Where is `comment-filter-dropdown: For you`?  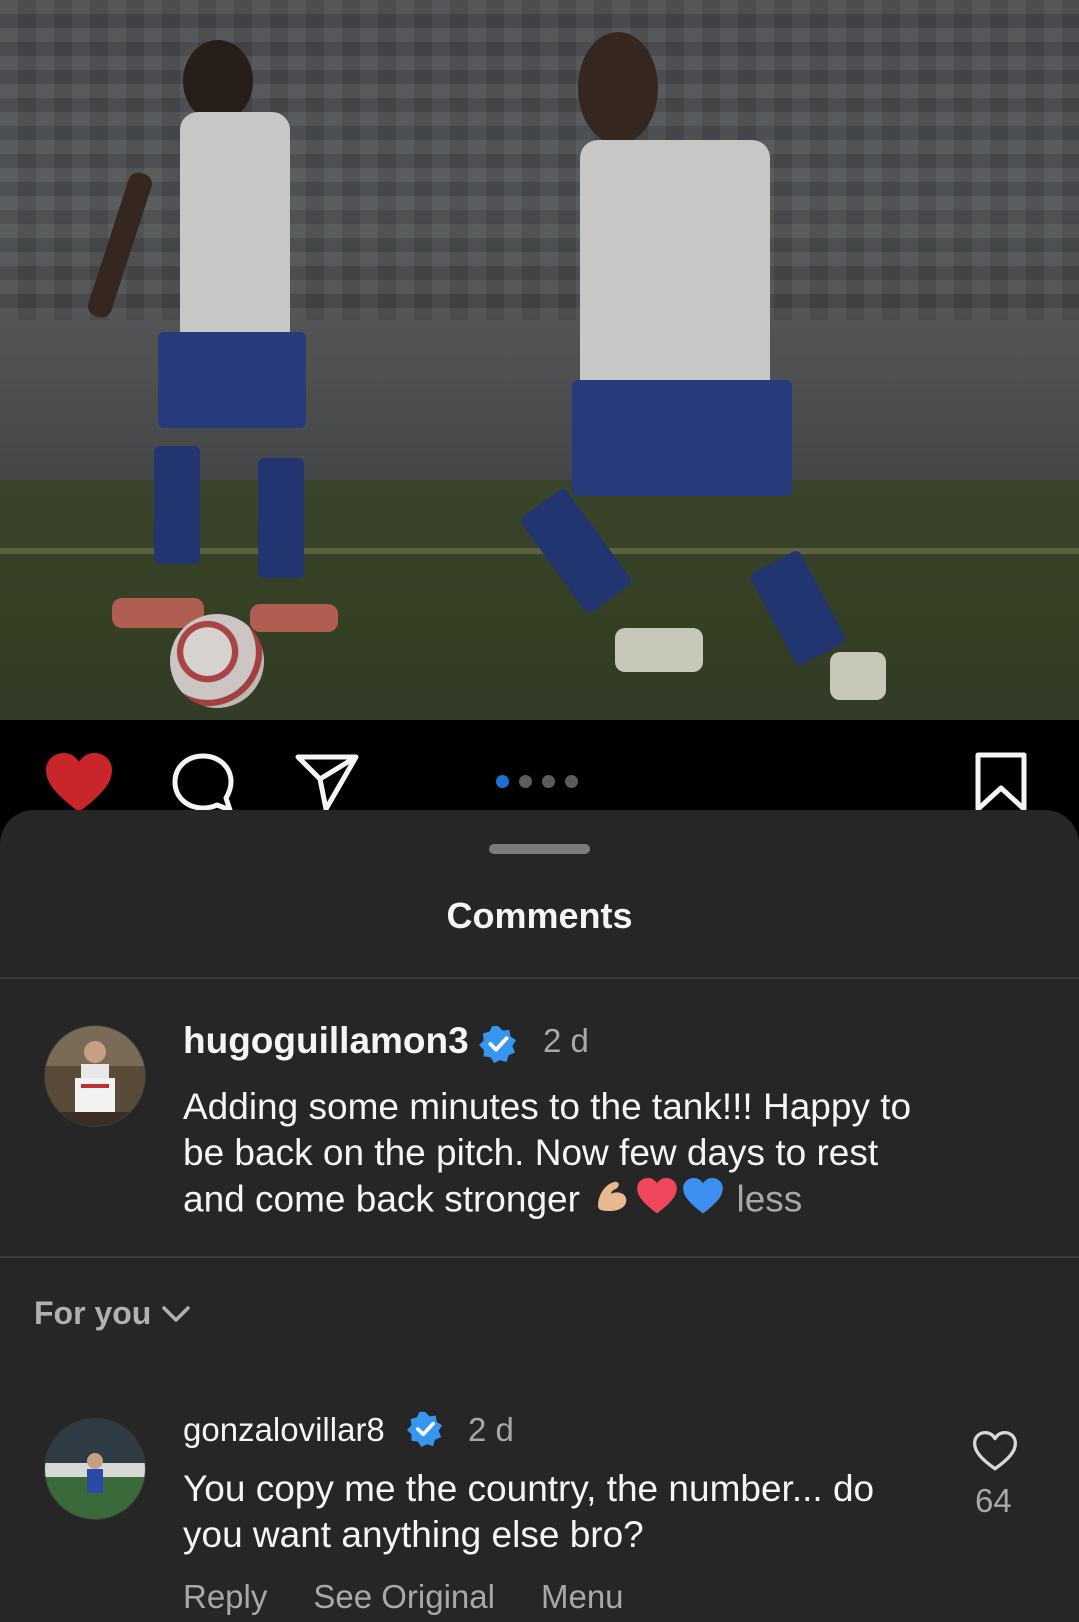
comment-filter-dropdown: For you is located at coordinates (112, 1313).